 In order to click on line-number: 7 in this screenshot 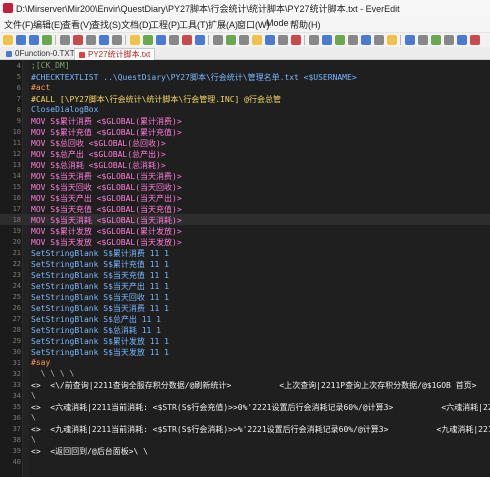, I will do `click(18, 99)`.